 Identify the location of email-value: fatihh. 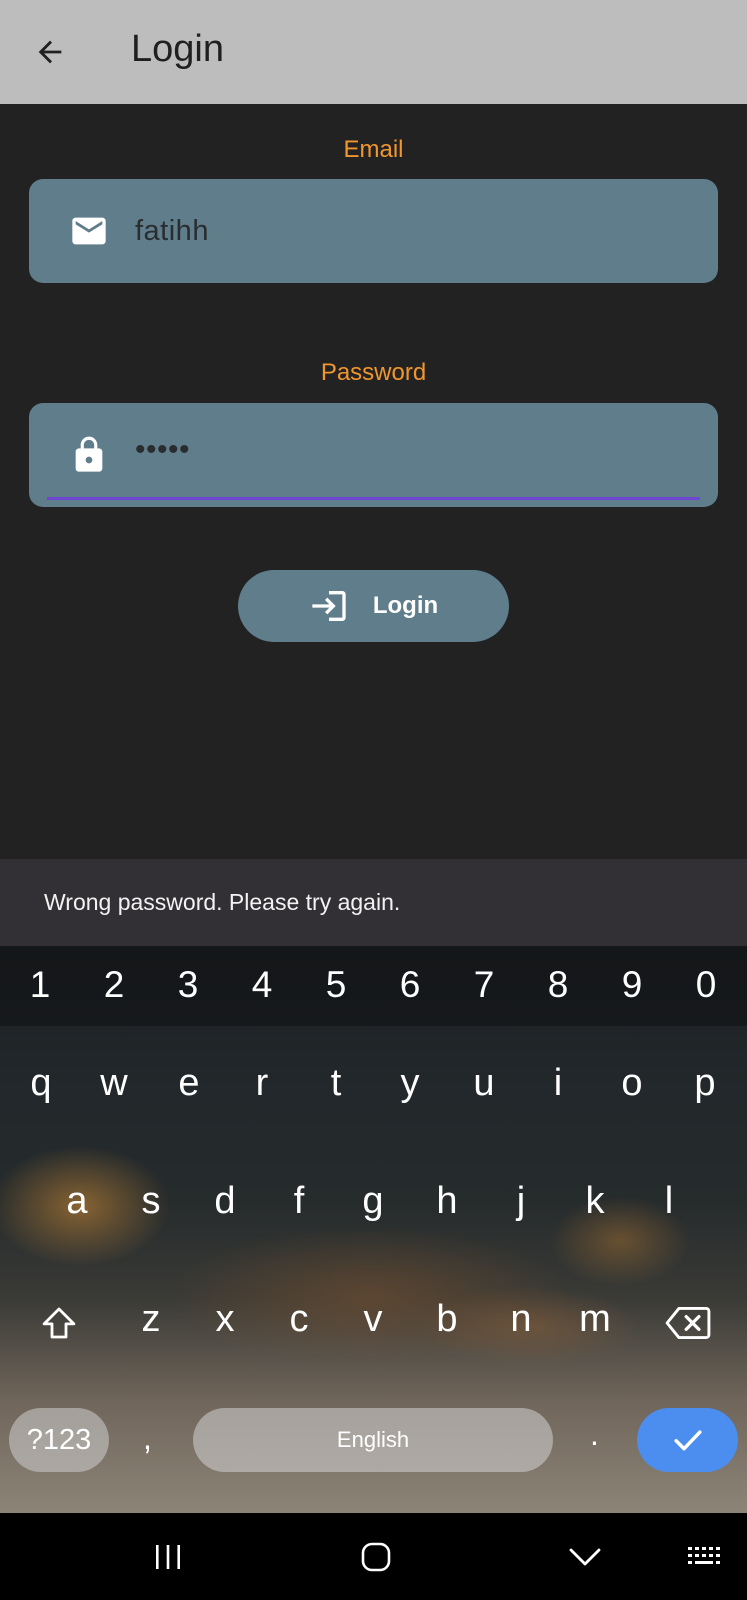
(172, 231).